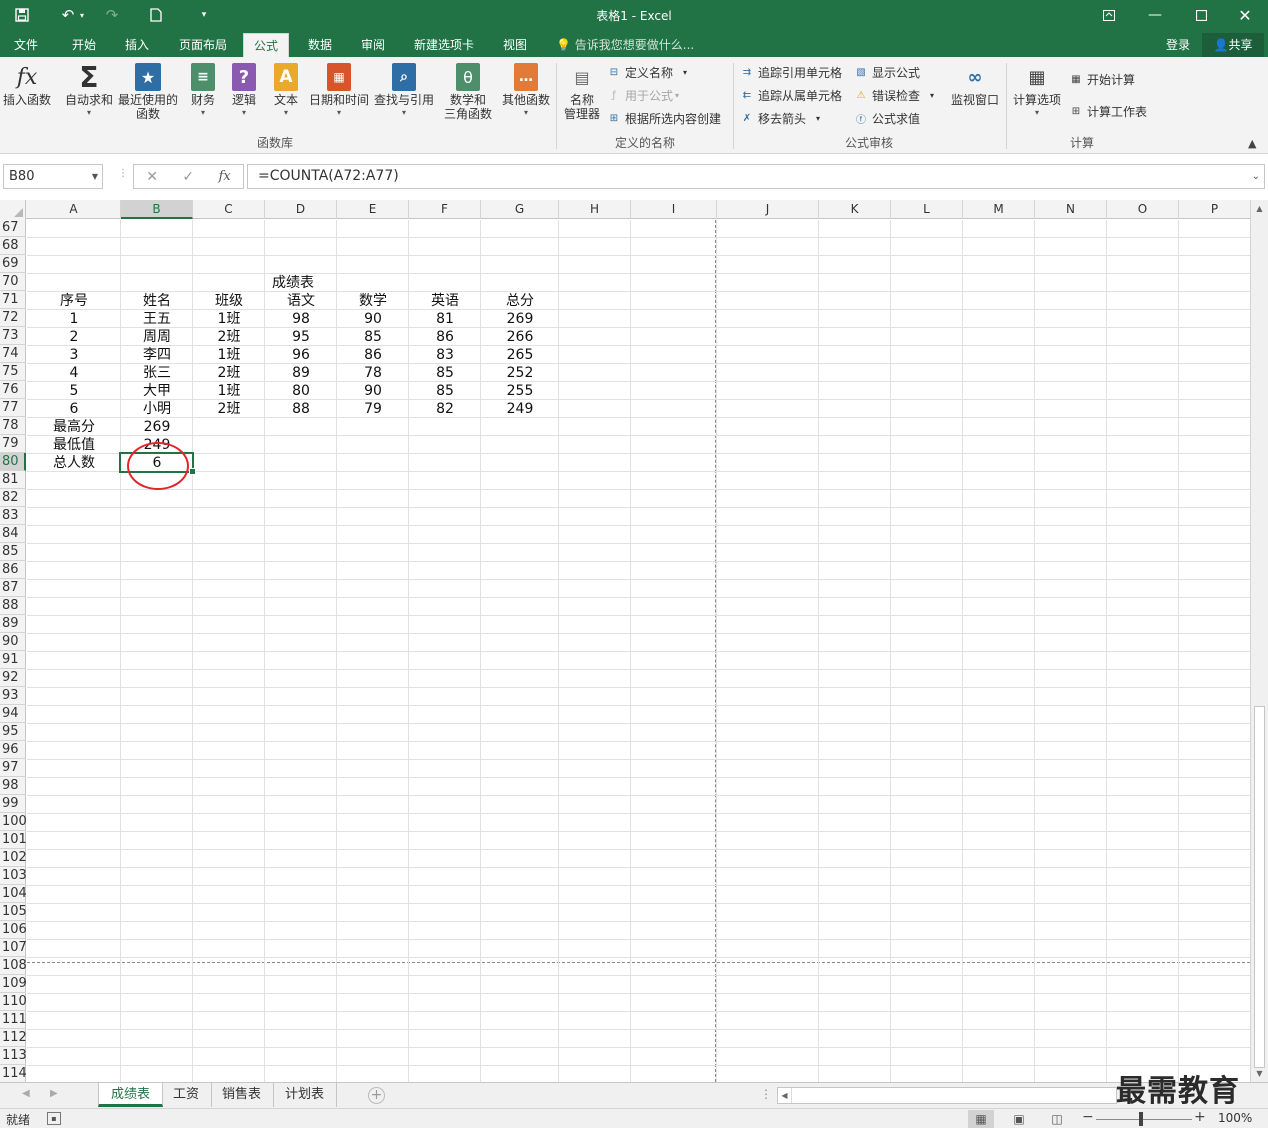 This screenshot has width=1268, height=1128. Describe the element at coordinates (74, 209) in the screenshot. I see `column-header-a: A` at that location.